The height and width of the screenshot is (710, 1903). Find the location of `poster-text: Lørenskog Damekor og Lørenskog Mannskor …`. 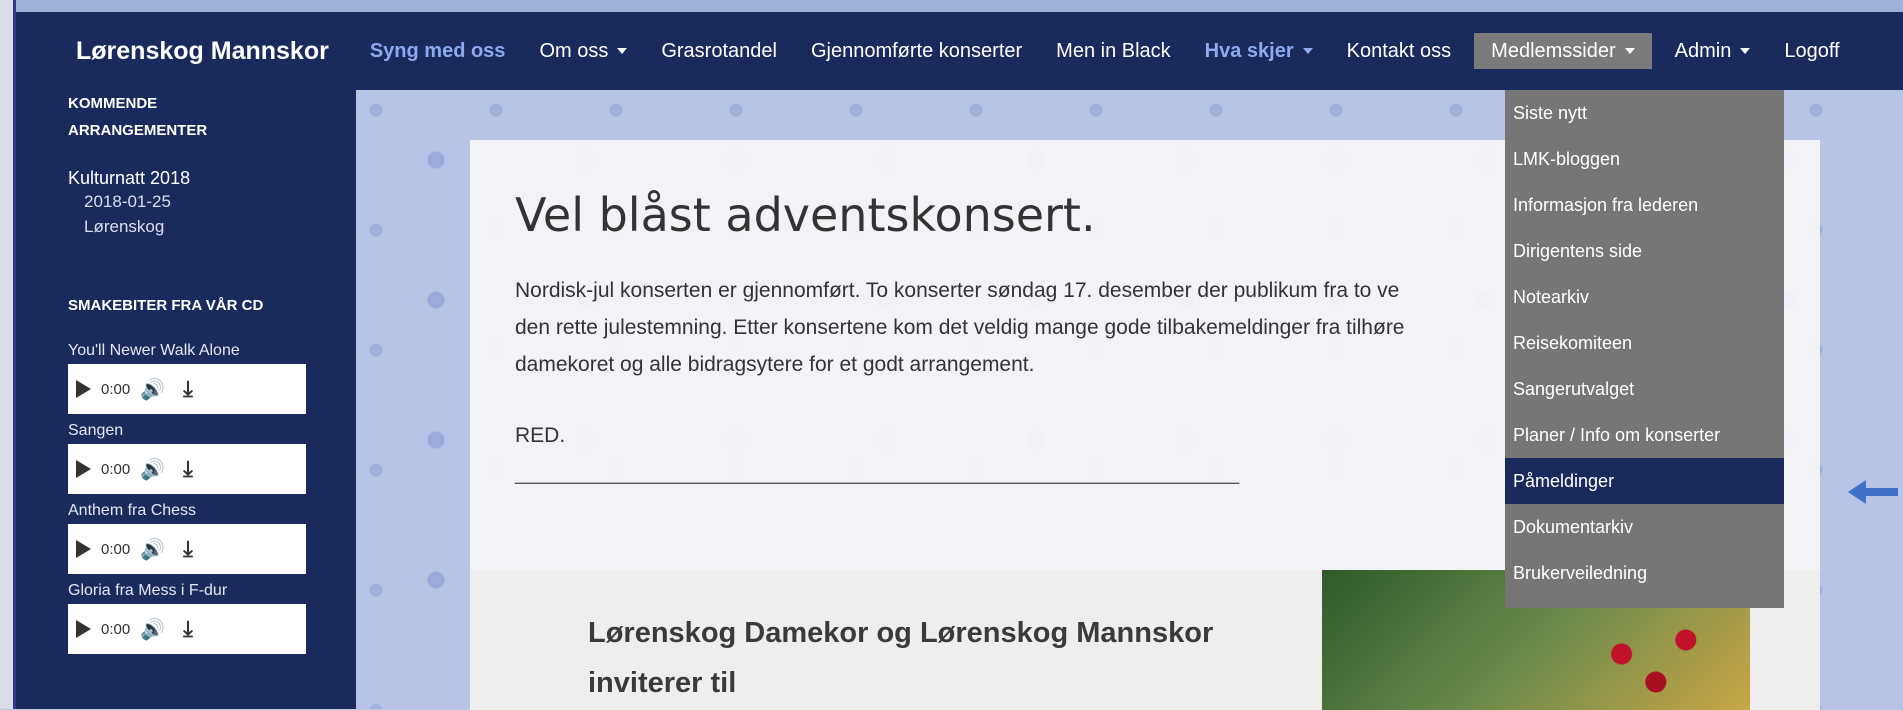

poster-text: Lørenskog Damekor og Lørenskog Mannskor … is located at coordinates (900, 658).